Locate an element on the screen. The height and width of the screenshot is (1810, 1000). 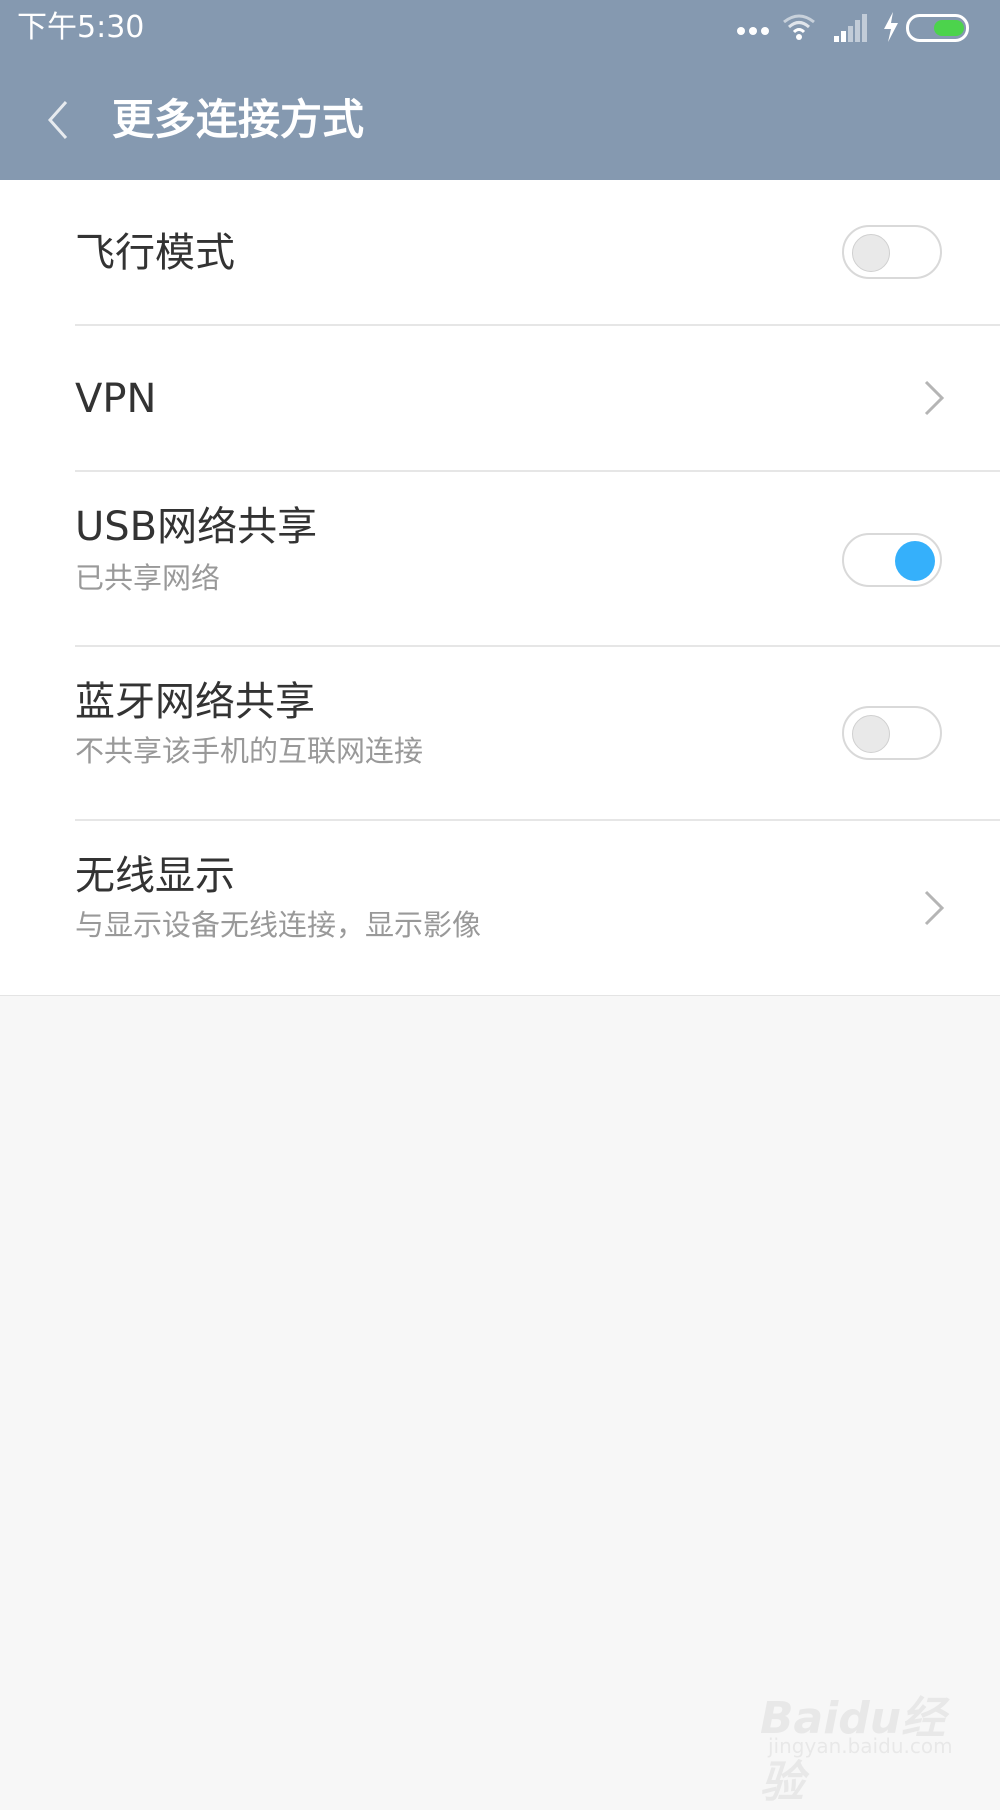
setting-vpn: VPN is located at coordinates (500, 399).